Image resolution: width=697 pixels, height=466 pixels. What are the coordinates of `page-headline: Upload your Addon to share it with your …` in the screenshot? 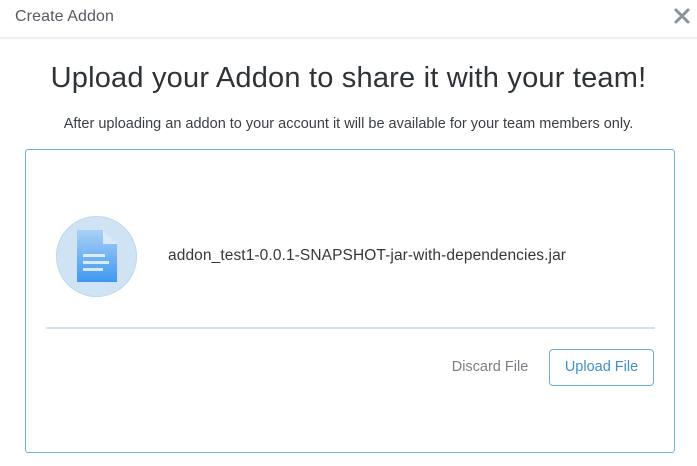 It's located at (348, 78).